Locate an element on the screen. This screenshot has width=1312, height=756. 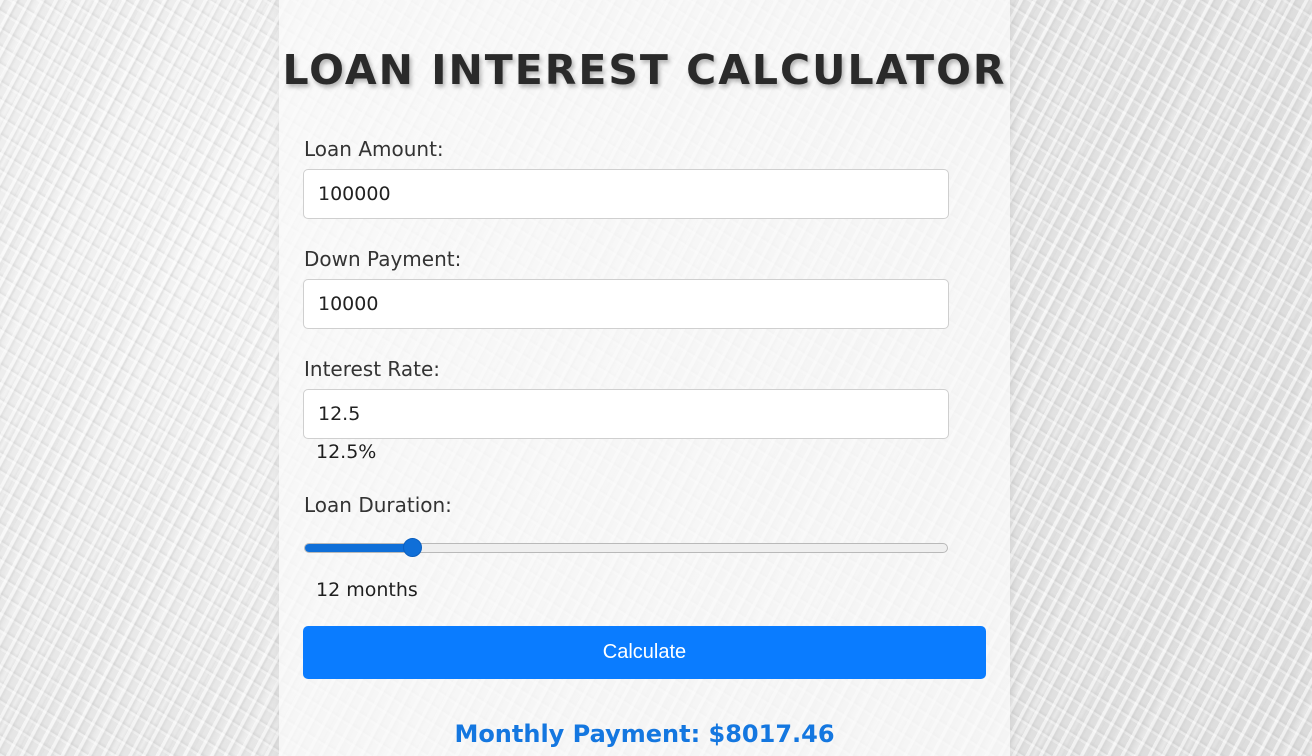
interest-rate-label: Interest Rate: is located at coordinates (372, 369).